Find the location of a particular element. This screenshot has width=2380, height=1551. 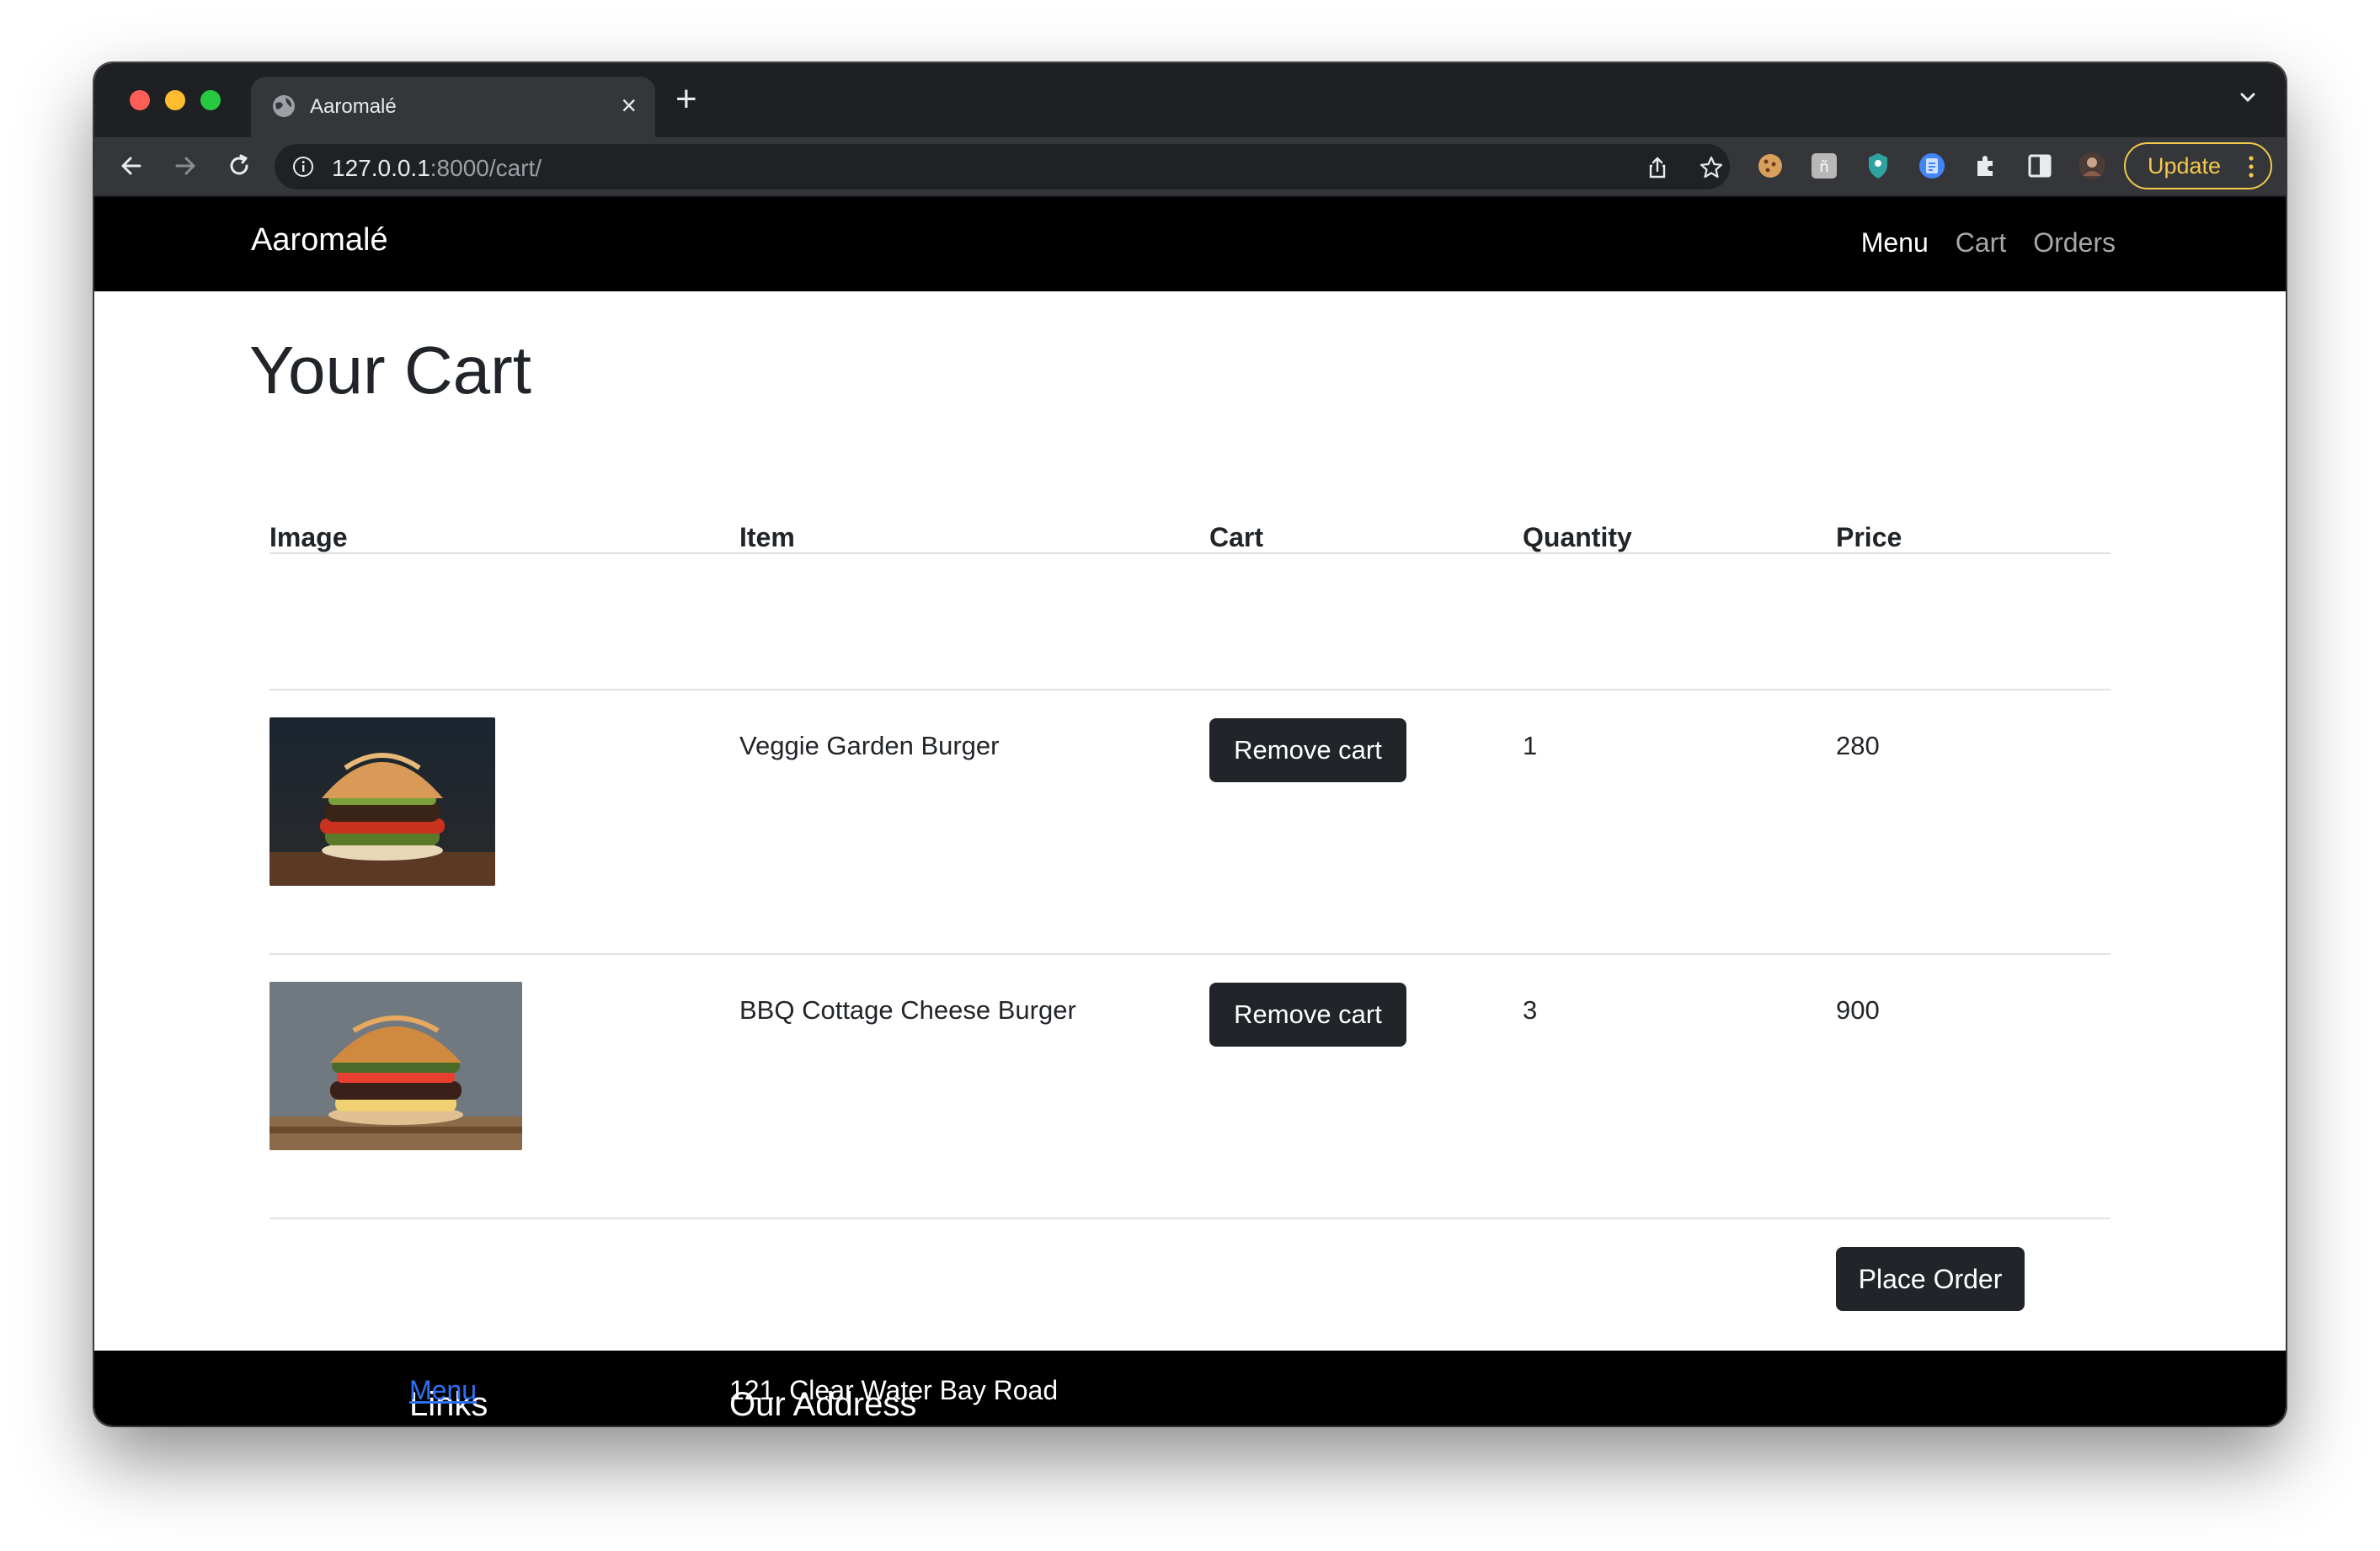

cart-item-name: Veggie Garden Burger is located at coordinates (869, 745).